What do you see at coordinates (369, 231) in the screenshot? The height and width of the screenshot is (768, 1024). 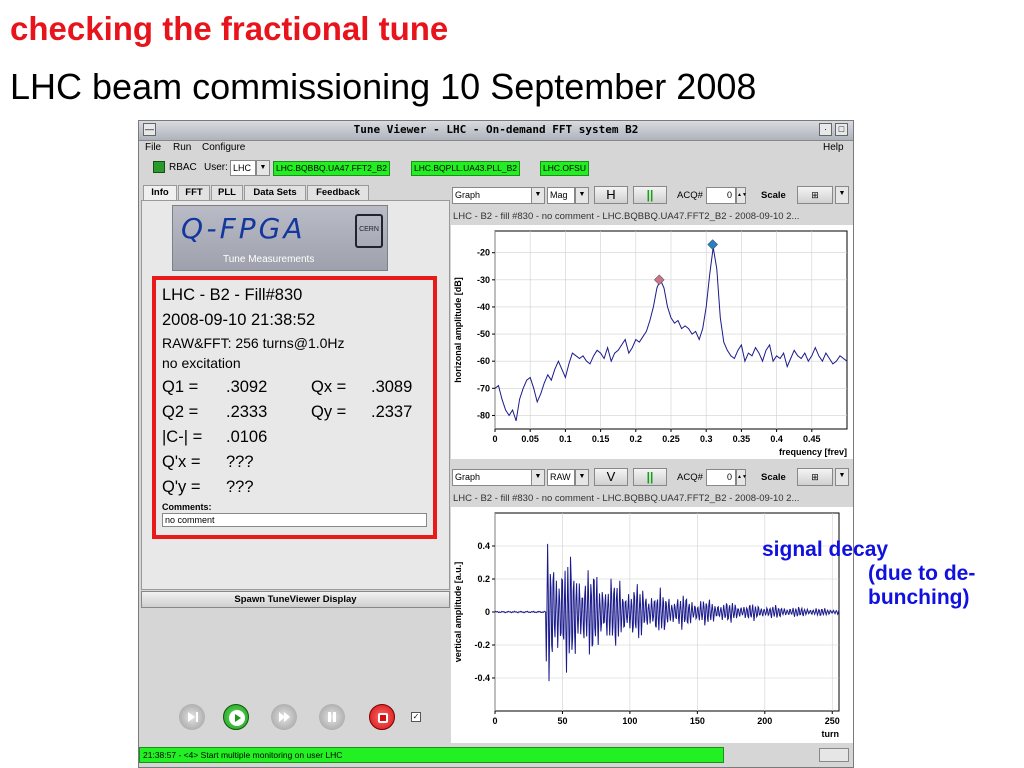 I see `cern-logo-icon: CERN` at bounding box center [369, 231].